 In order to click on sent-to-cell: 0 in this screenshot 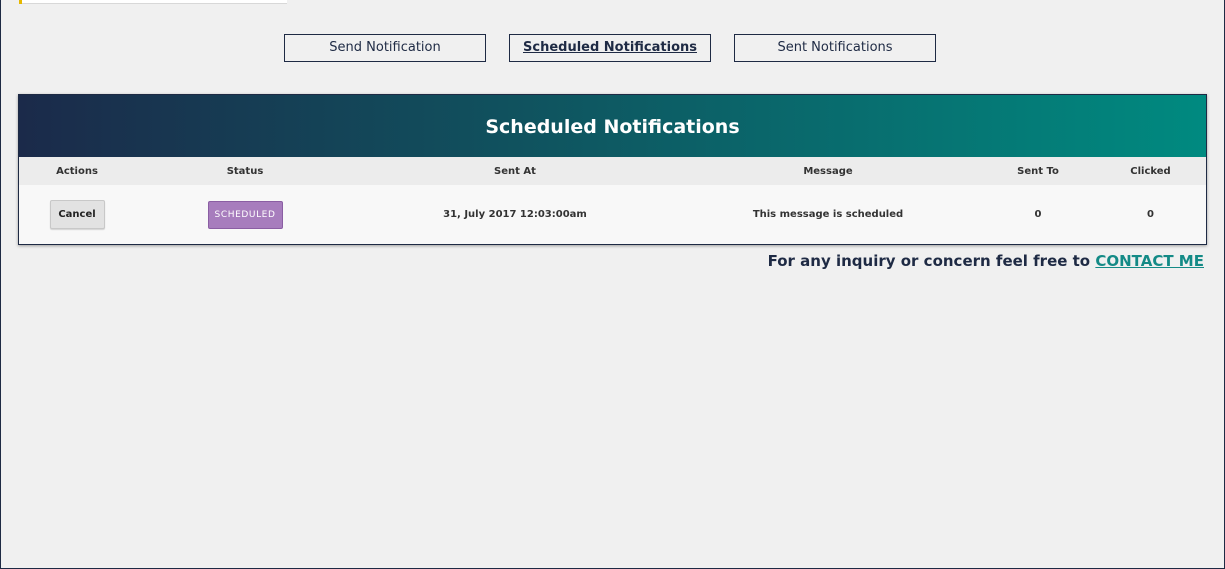, I will do `click(1038, 214)`.